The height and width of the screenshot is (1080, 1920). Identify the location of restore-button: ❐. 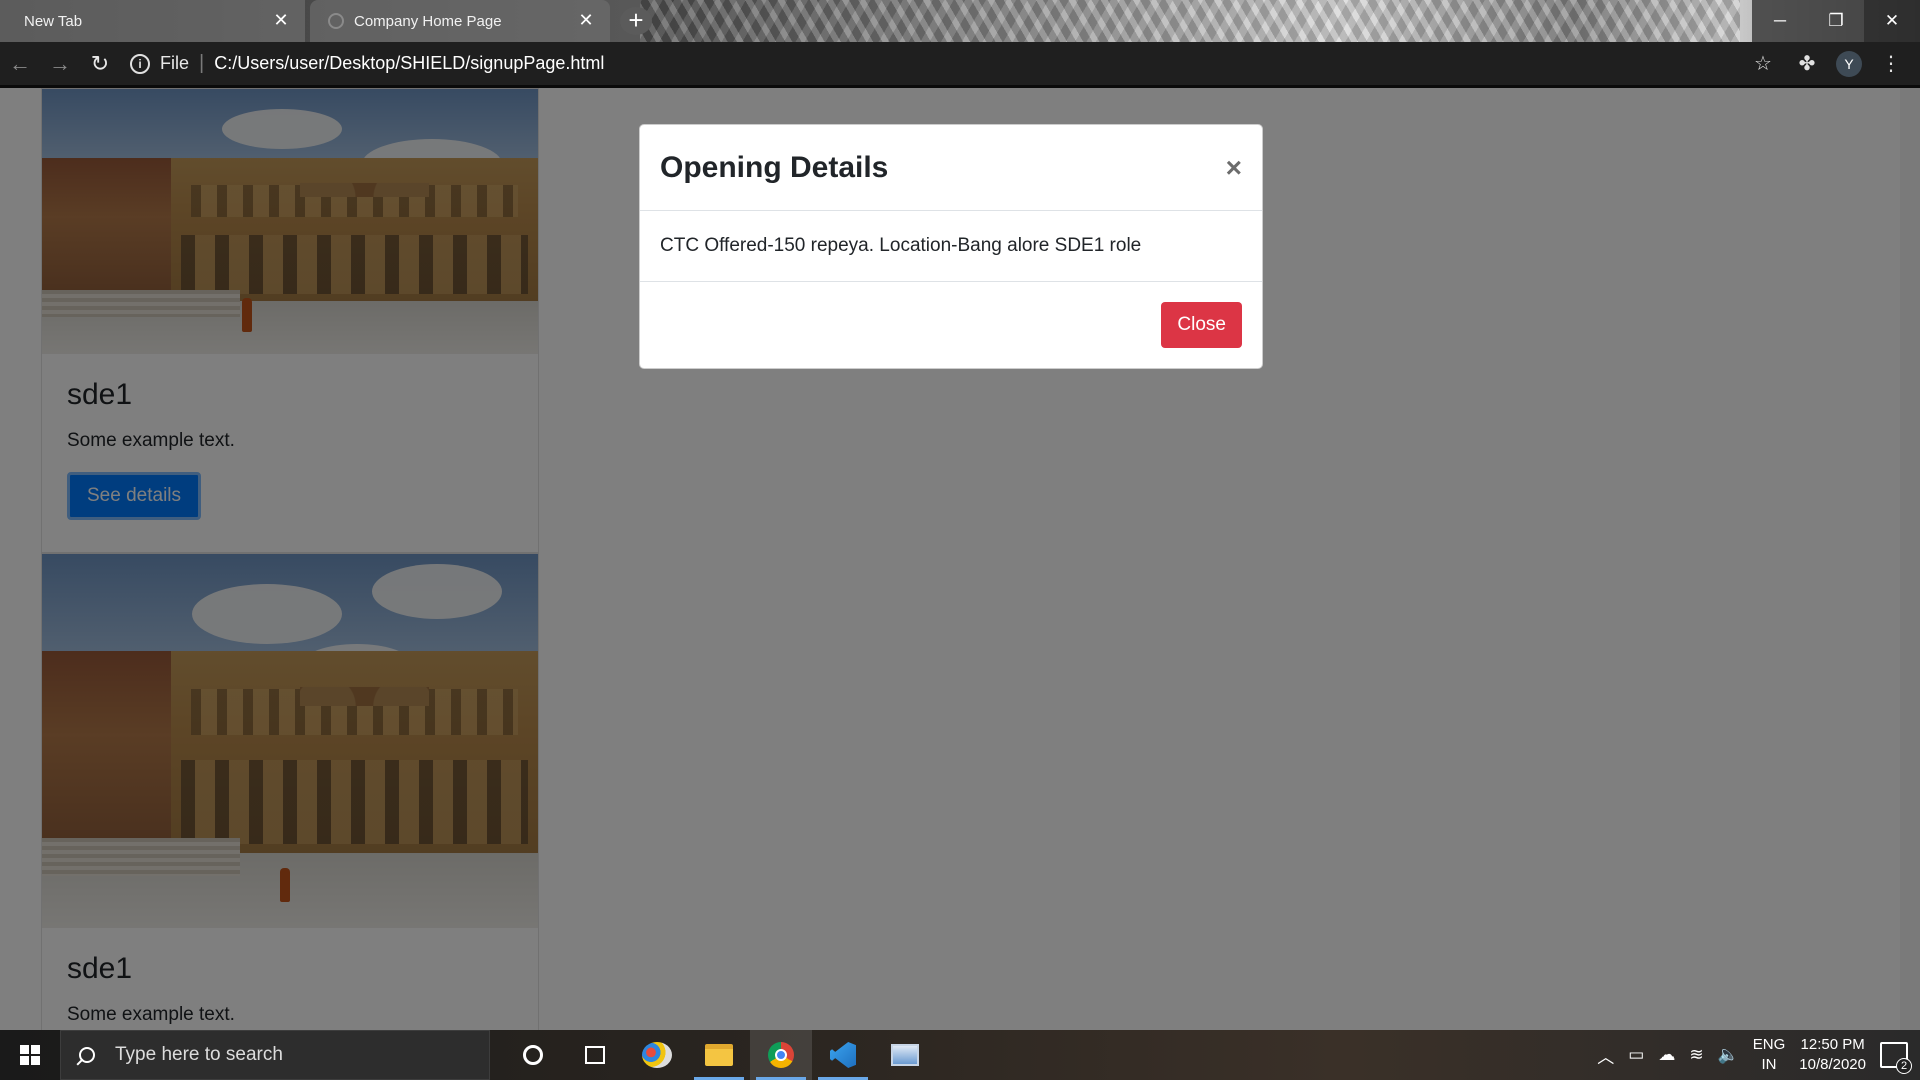
(1836, 21).